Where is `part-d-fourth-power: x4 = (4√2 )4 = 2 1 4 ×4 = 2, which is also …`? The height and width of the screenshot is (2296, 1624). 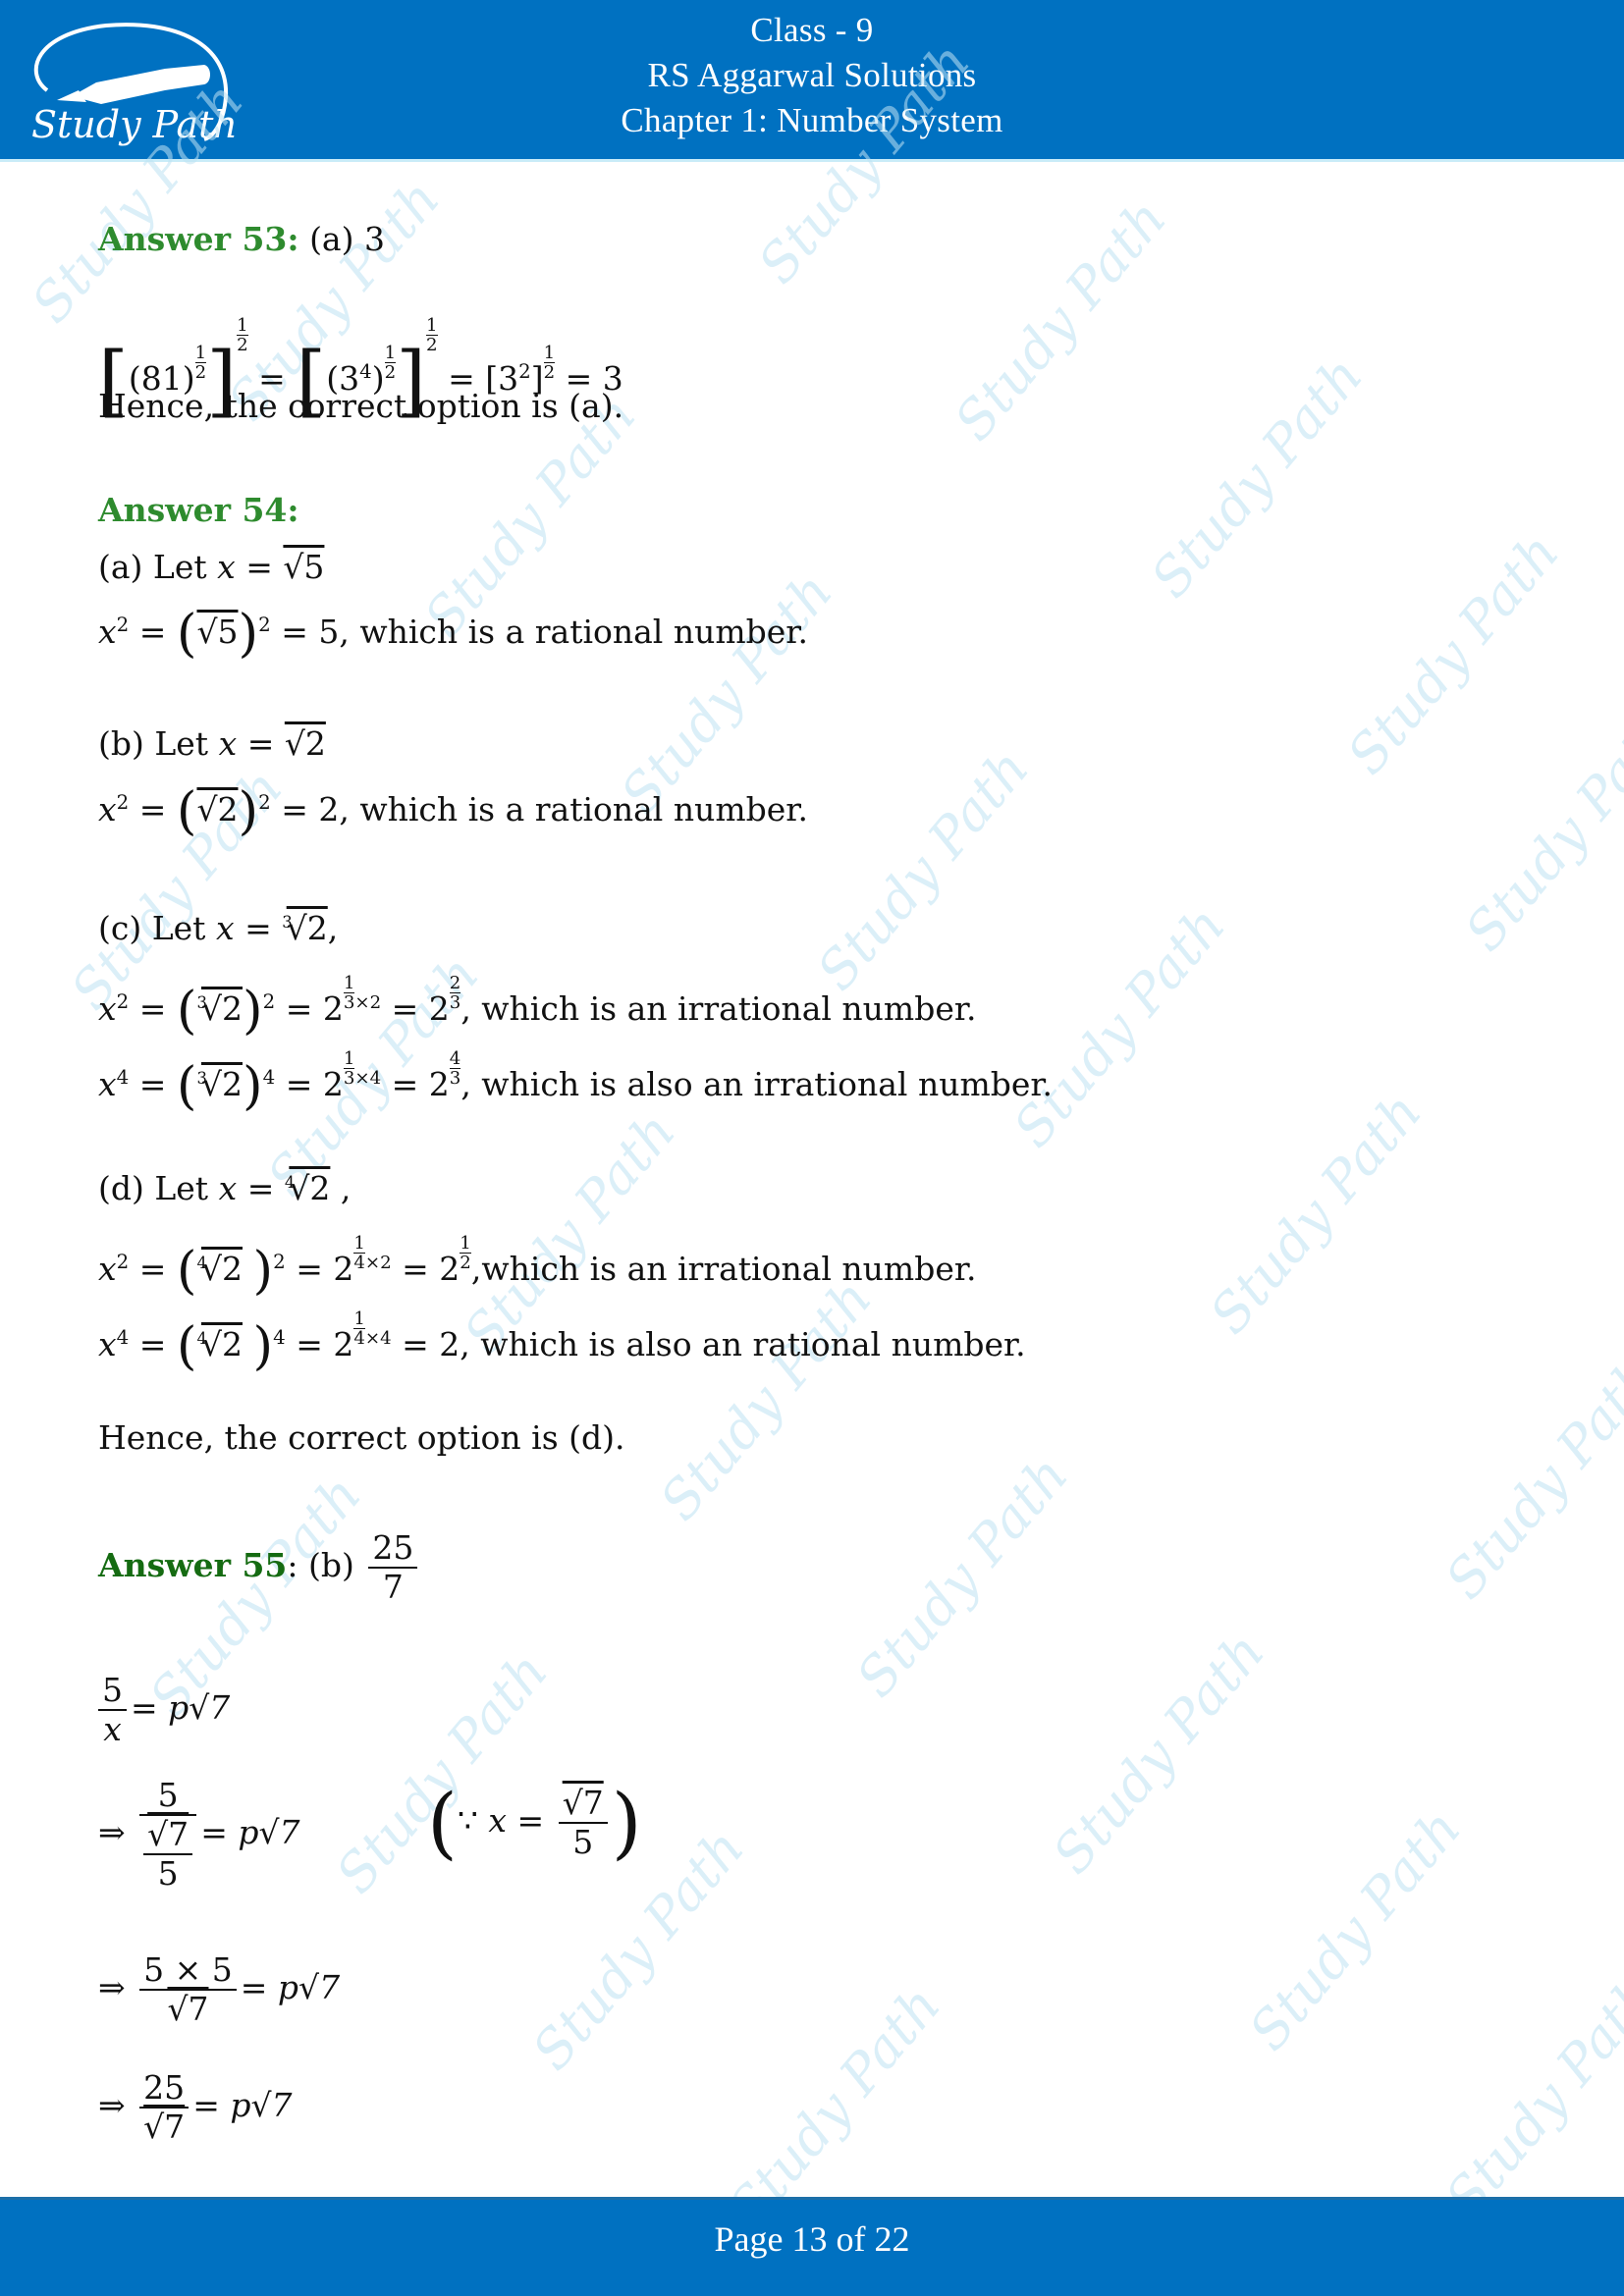
part-d-fourth-power: x4 = (4√2 )4 = 2 1 4 ×4 = 2, which is also … is located at coordinates (562, 1342).